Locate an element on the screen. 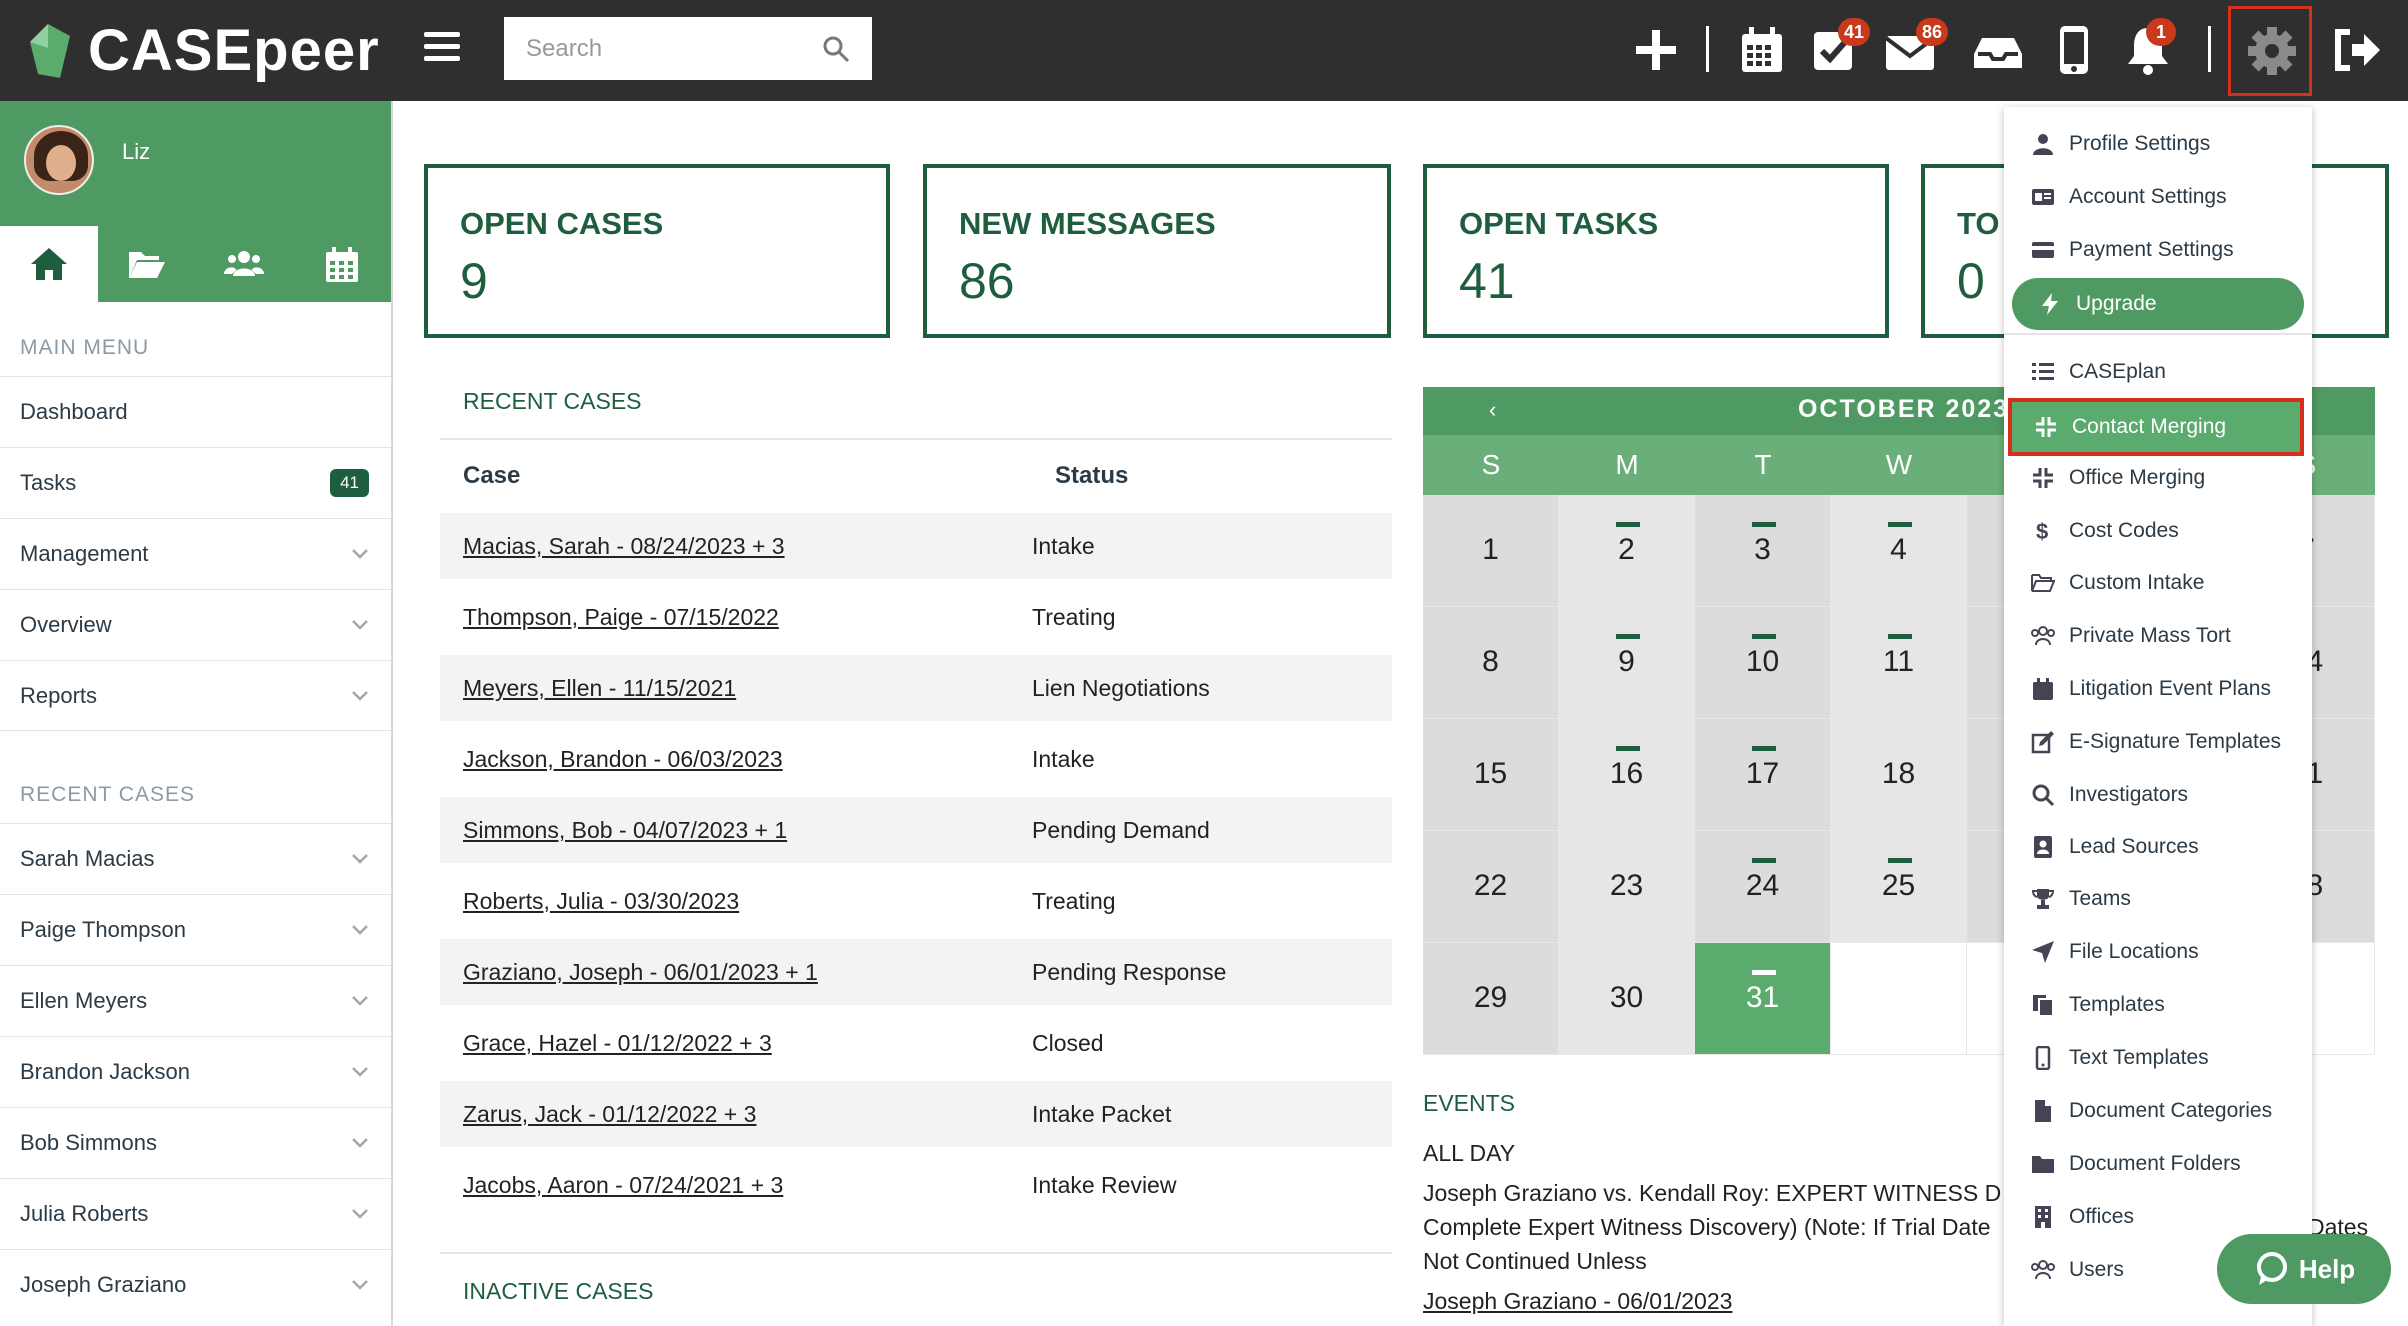  menu-item-custom-intake: Custom Intake is located at coordinates (2158, 583).